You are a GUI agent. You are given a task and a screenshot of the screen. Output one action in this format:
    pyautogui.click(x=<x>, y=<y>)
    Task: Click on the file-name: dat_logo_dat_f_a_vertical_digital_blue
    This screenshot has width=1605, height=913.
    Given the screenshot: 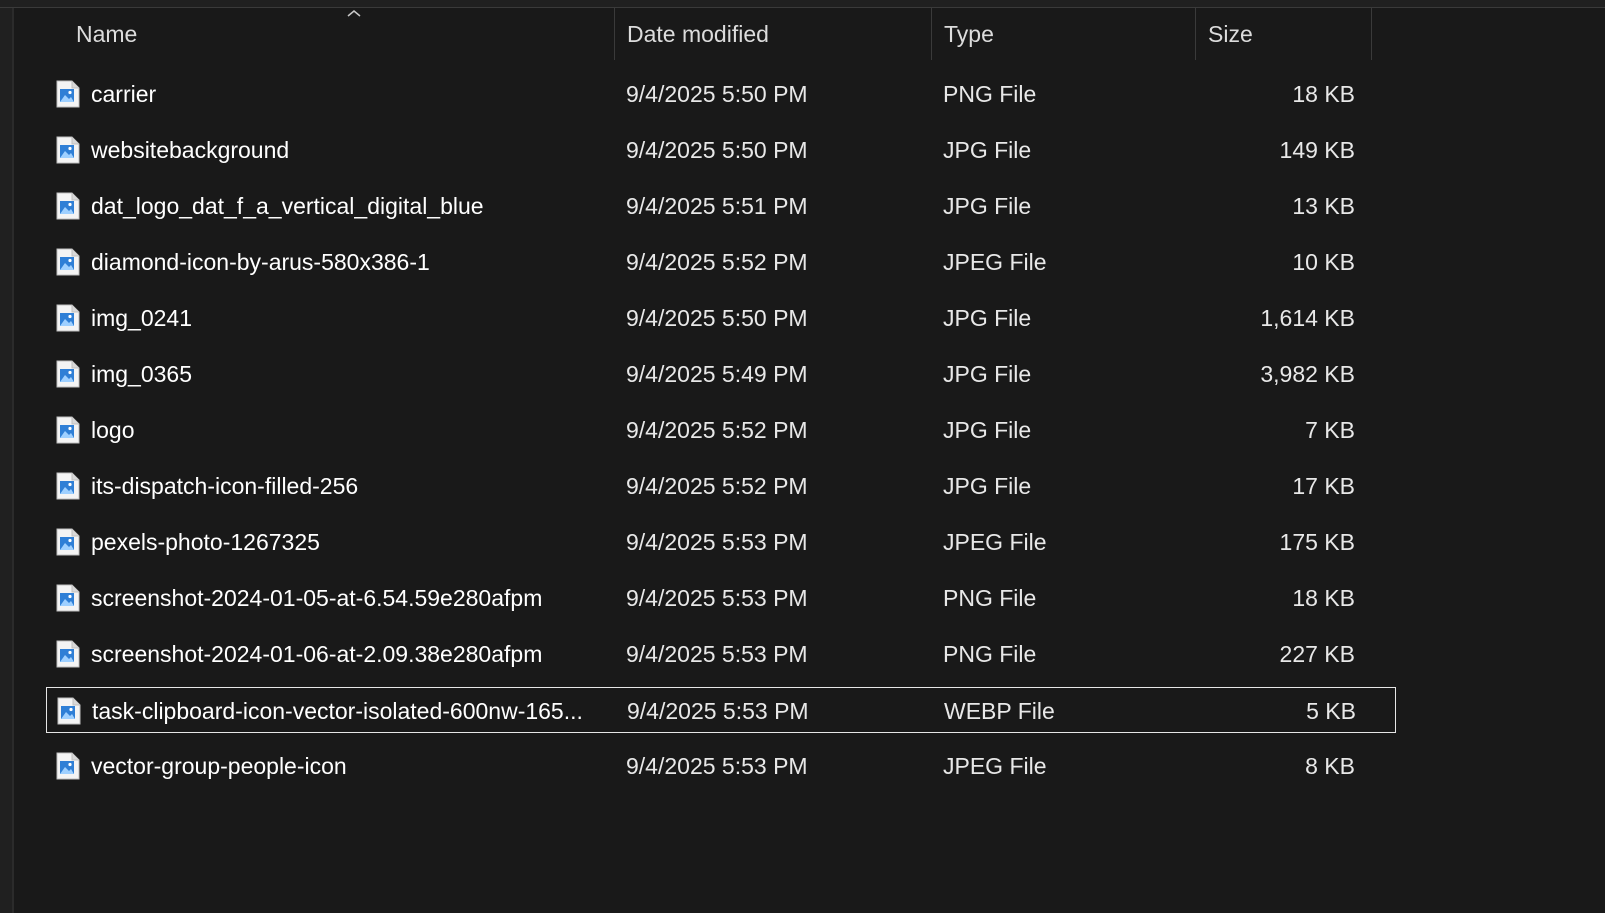 What is the action you would take?
    pyautogui.click(x=287, y=205)
    